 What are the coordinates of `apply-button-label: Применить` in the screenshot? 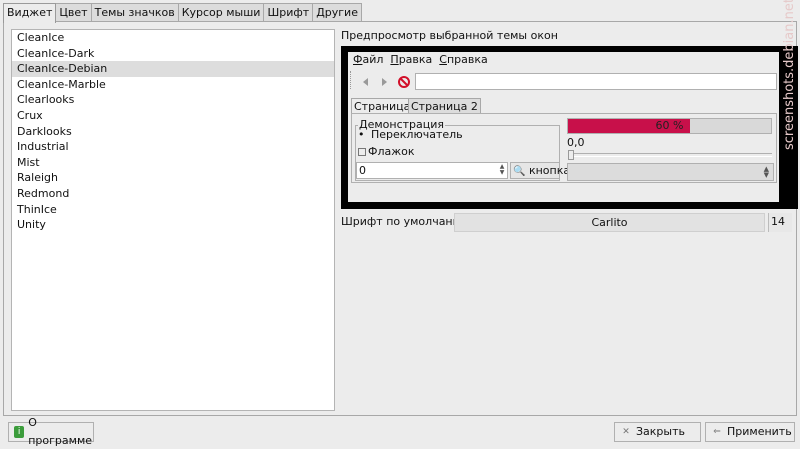 It's located at (759, 431).